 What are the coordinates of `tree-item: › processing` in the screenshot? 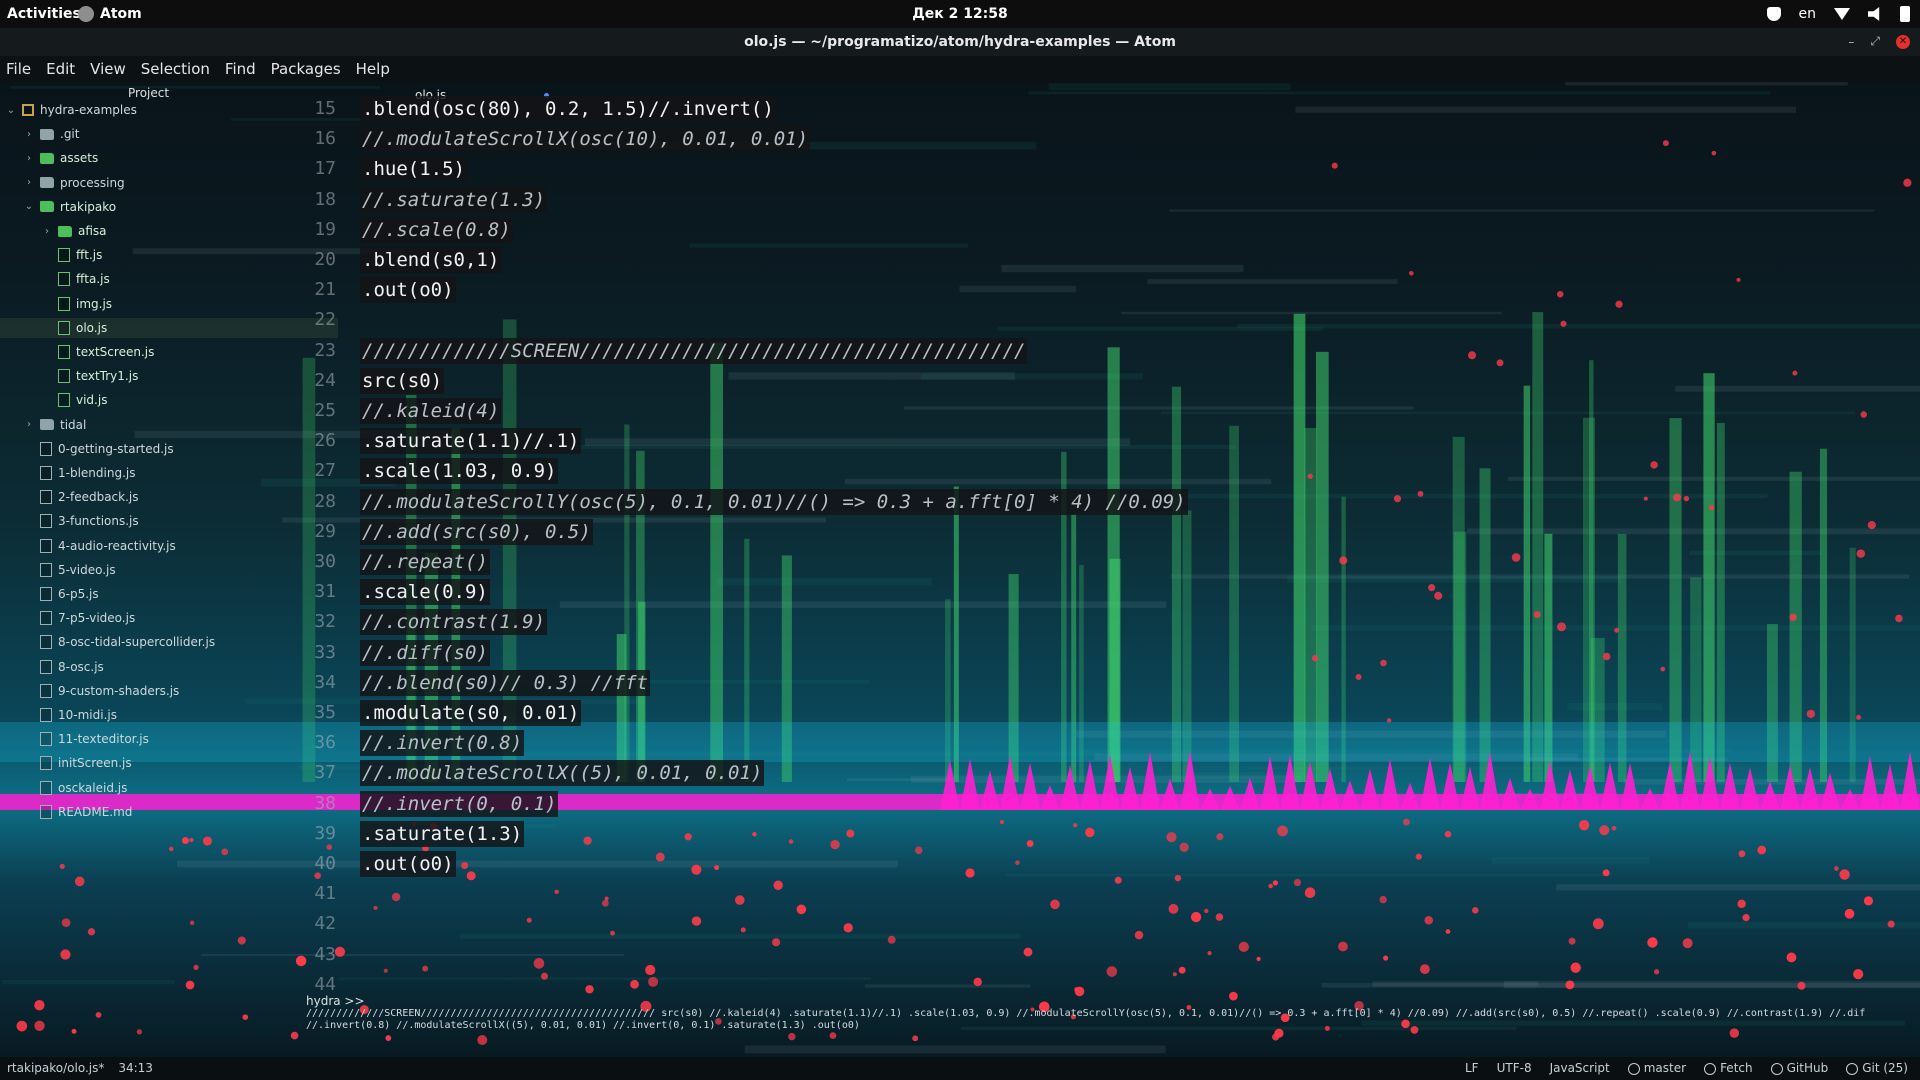 It's located at (62, 183).